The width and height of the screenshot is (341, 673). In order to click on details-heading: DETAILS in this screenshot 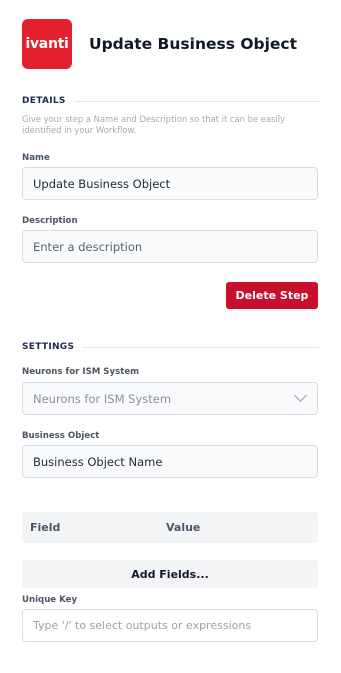, I will do `click(44, 101)`.